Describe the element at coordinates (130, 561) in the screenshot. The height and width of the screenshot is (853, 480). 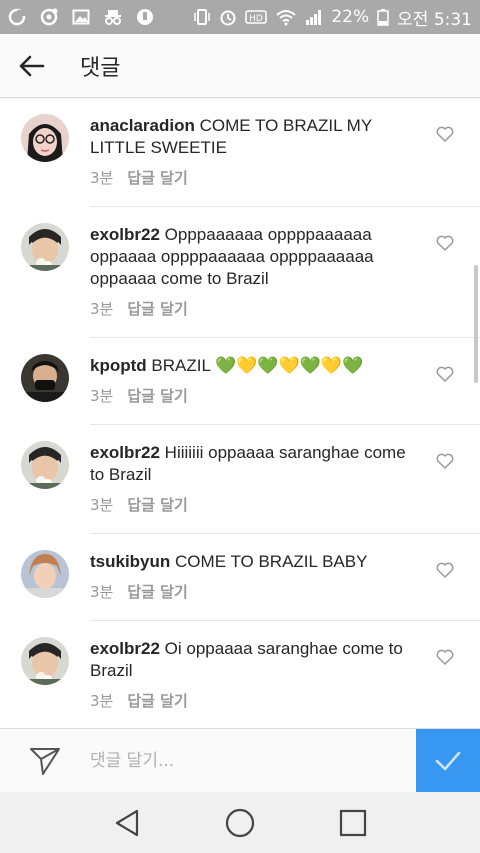
I see `comment-username: tsukibyun` at that location.